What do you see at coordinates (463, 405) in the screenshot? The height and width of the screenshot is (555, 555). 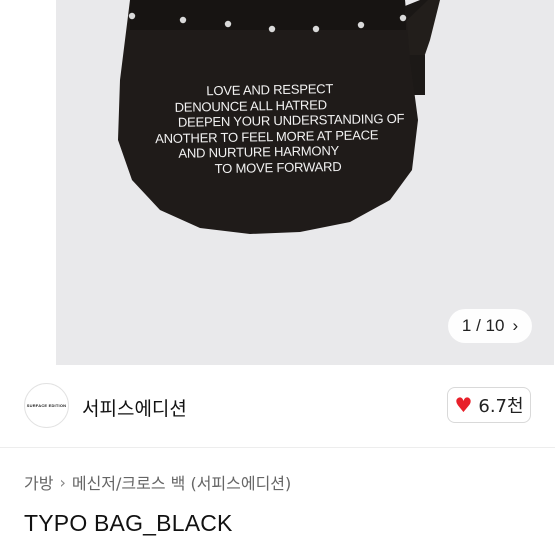 I see `heart-icon: ♥` at bounding box center [463, 405].